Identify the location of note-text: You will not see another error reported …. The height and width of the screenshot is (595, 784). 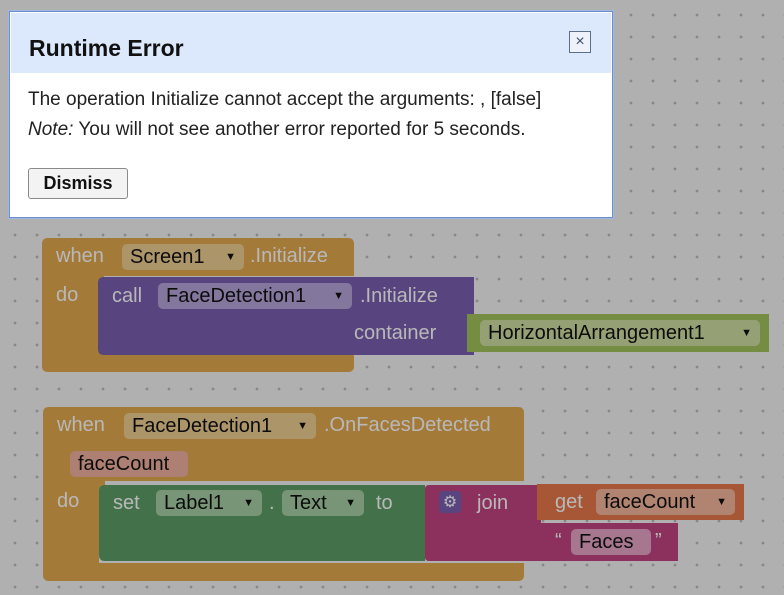
(302, 129).